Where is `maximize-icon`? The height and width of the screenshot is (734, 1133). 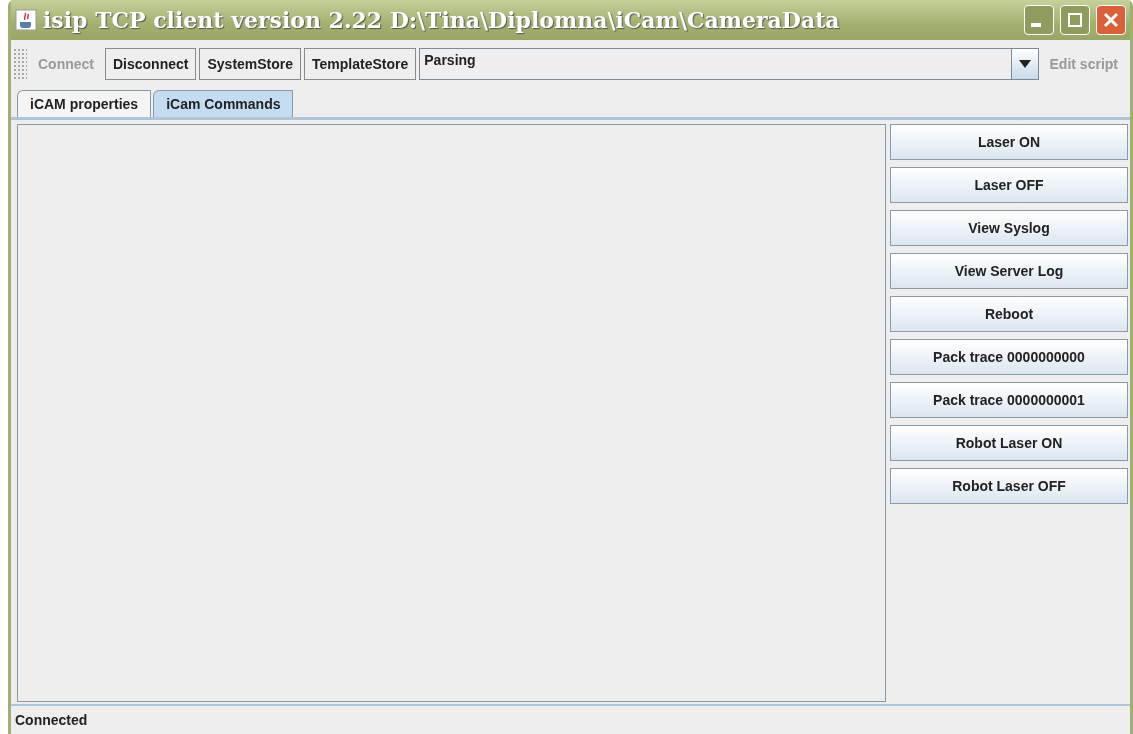 maximize-icon is located at coordinates (1075, 20).